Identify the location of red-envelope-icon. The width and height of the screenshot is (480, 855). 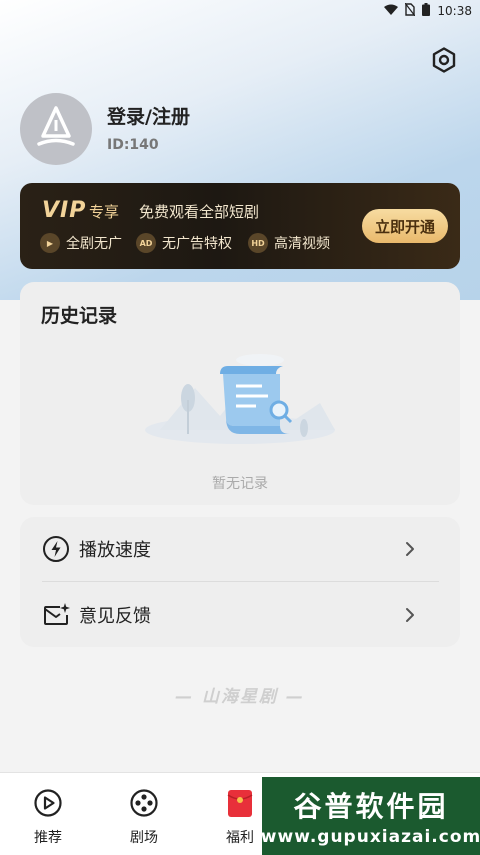
(240, 803).